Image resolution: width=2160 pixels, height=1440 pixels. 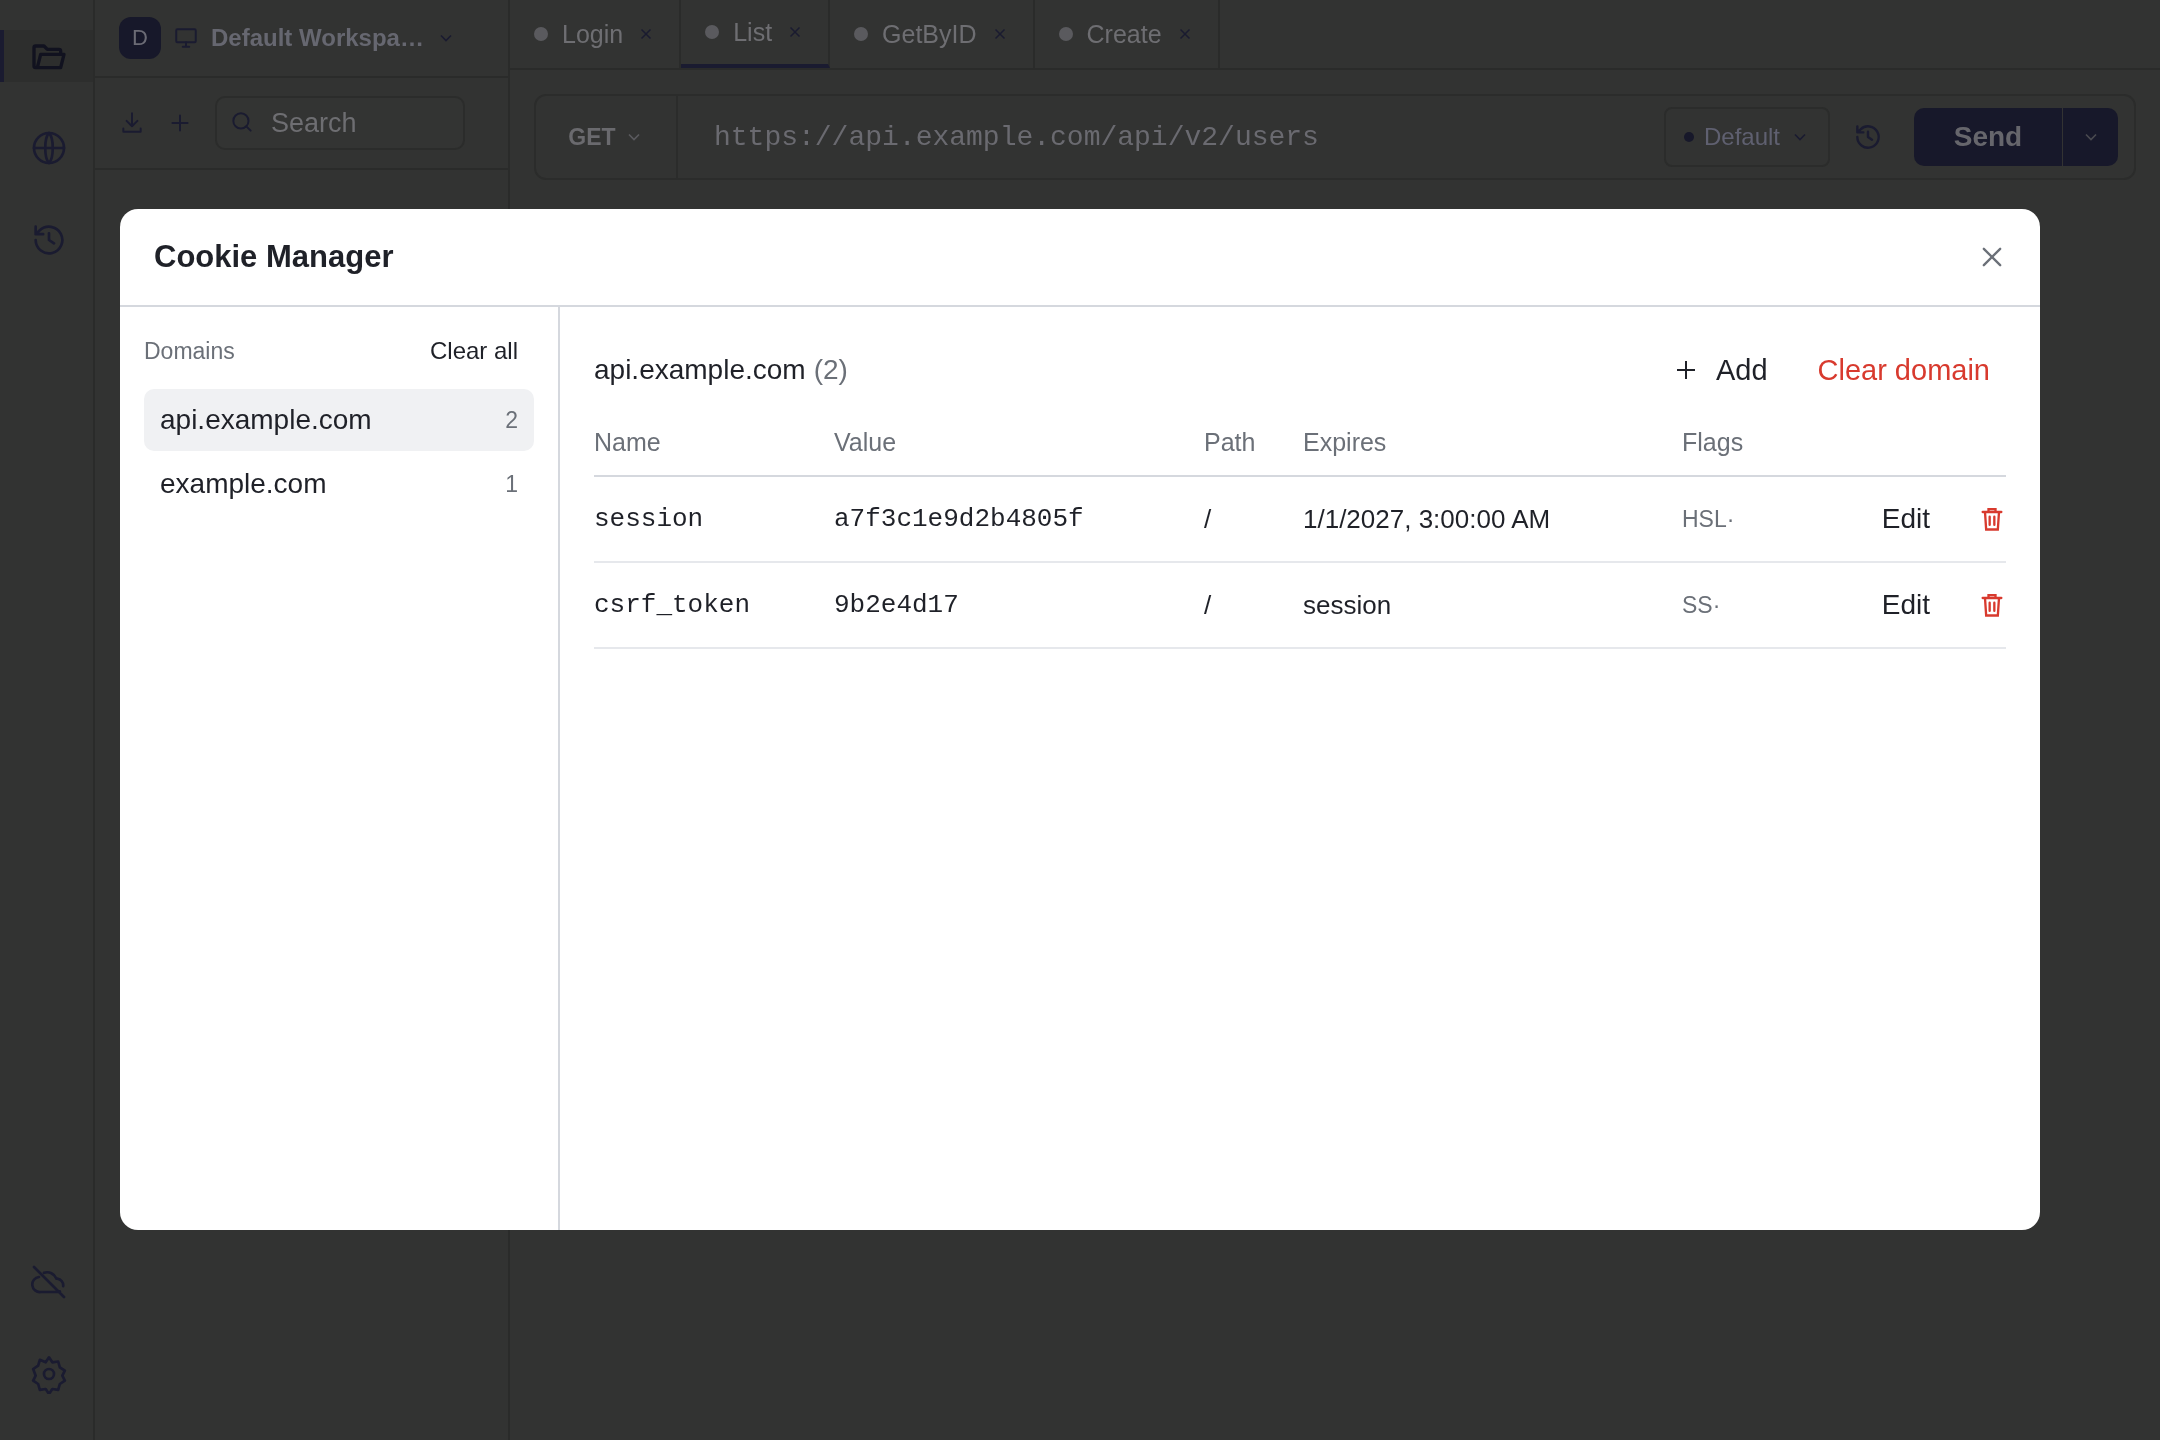 What do you see at coordinates (1701, 605) in the screenshot?
I see `table-cell: SS·` at bounding box center [1701, 605].